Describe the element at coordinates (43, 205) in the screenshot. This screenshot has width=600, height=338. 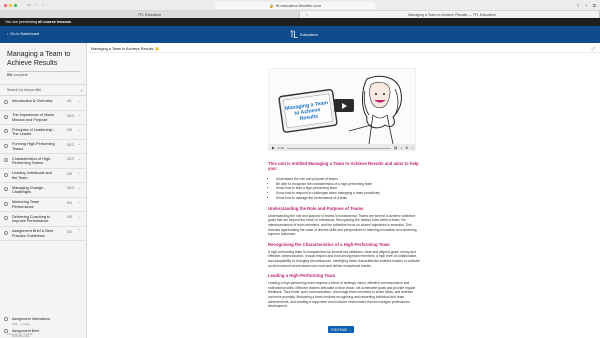
I see `chapter-item: Mentoring Team Performance 0/4 ⌄` at that location.